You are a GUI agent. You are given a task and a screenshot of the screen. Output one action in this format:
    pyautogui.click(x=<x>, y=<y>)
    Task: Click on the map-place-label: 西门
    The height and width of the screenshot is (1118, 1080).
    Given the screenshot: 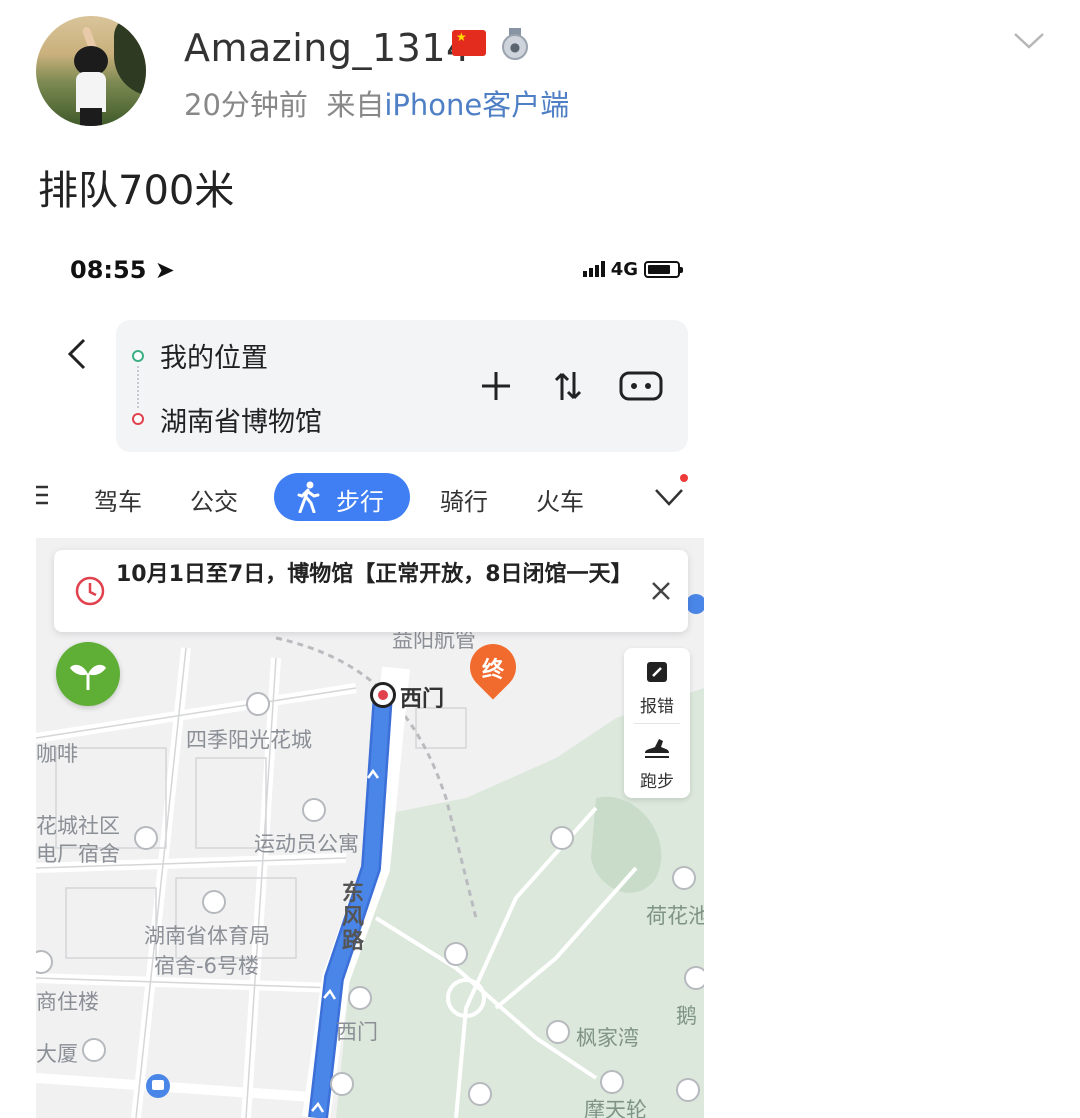 What is the action you would take?
    pyautogui.click(x=357, y=1032)
    